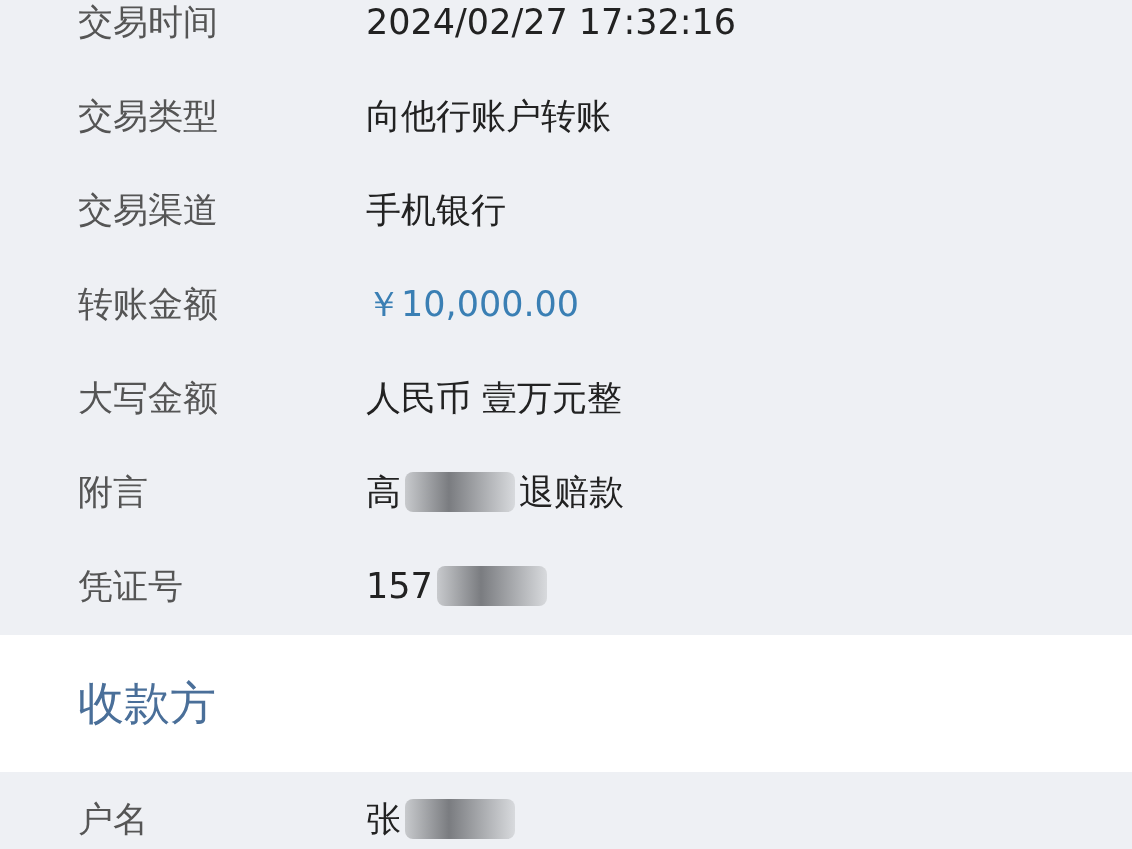 The image size is (1132, 849). I want to click on field-label: 转账金额, so click(148, 304).